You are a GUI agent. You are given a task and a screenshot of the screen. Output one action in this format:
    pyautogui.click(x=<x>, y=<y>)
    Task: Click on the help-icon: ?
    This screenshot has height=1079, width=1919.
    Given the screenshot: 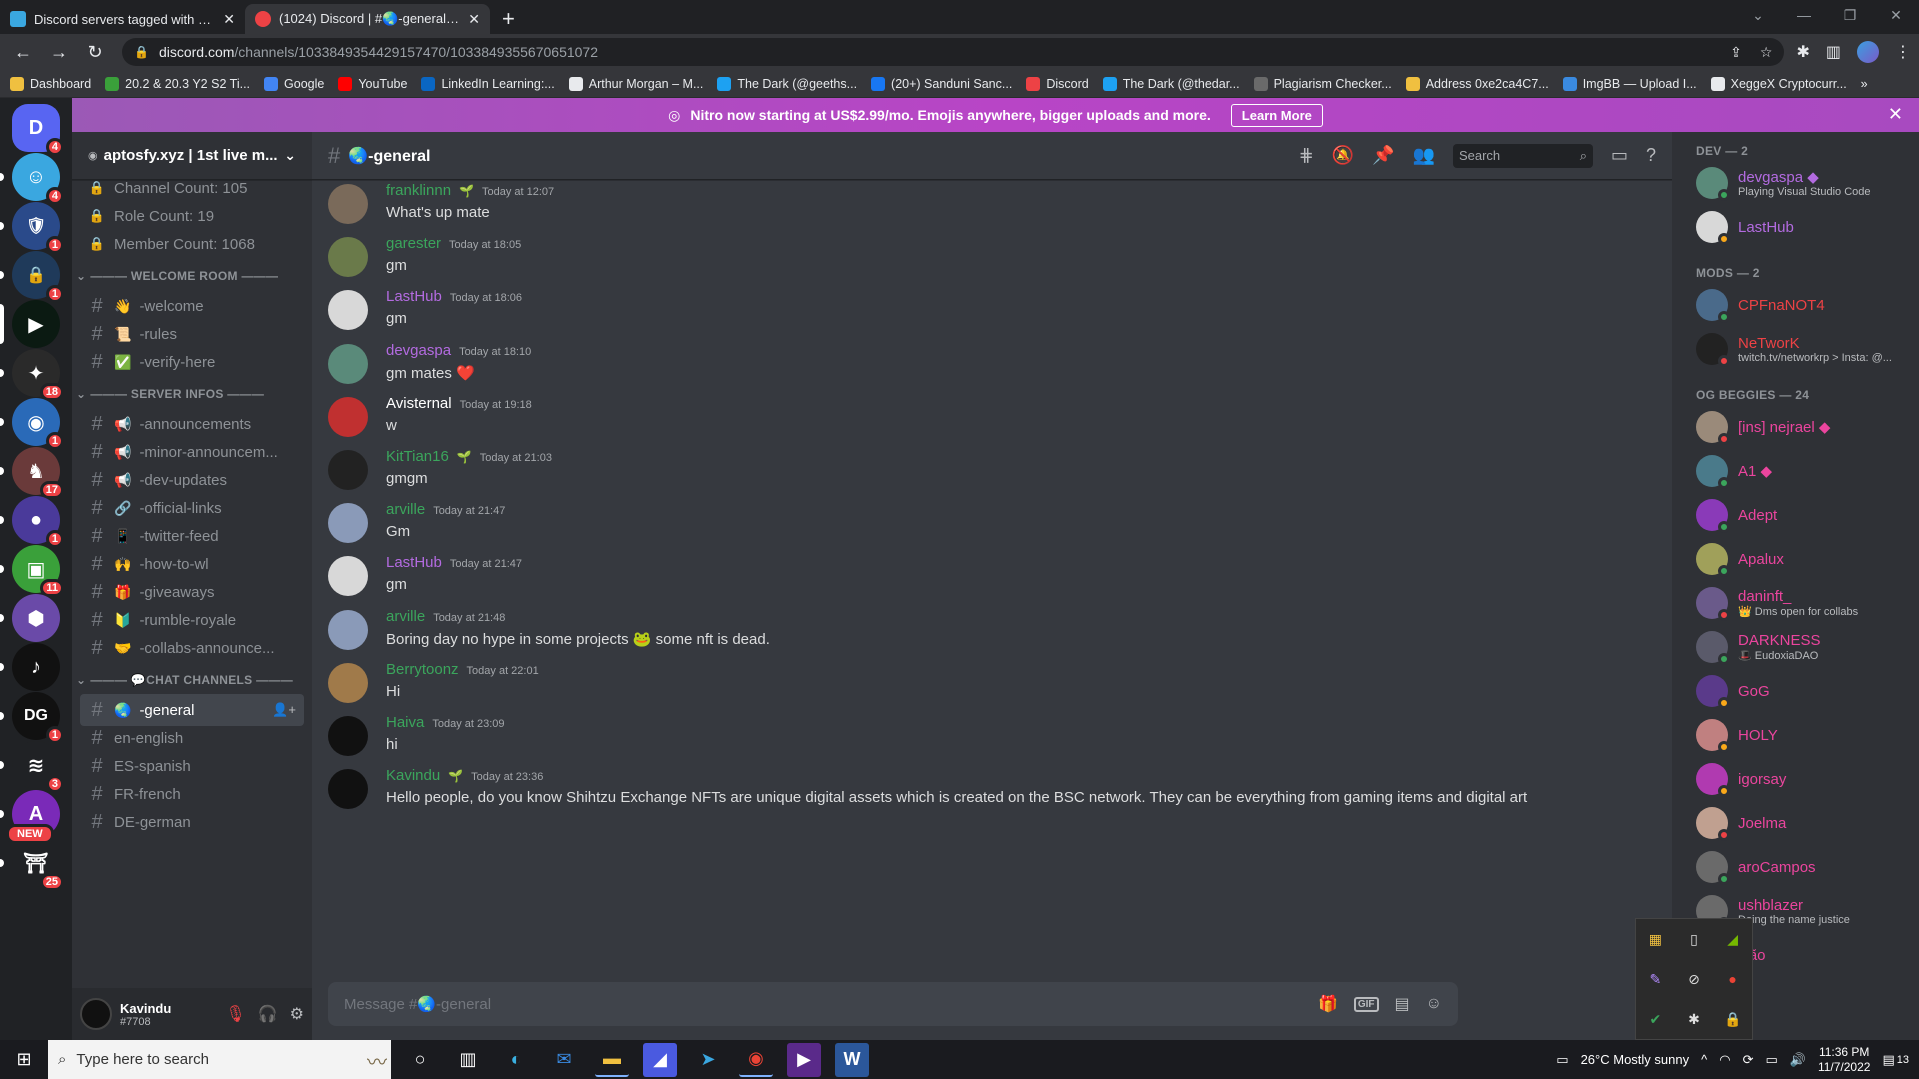 What is the action you would take?
    pyautogui.click(x=1651, y=155)
    